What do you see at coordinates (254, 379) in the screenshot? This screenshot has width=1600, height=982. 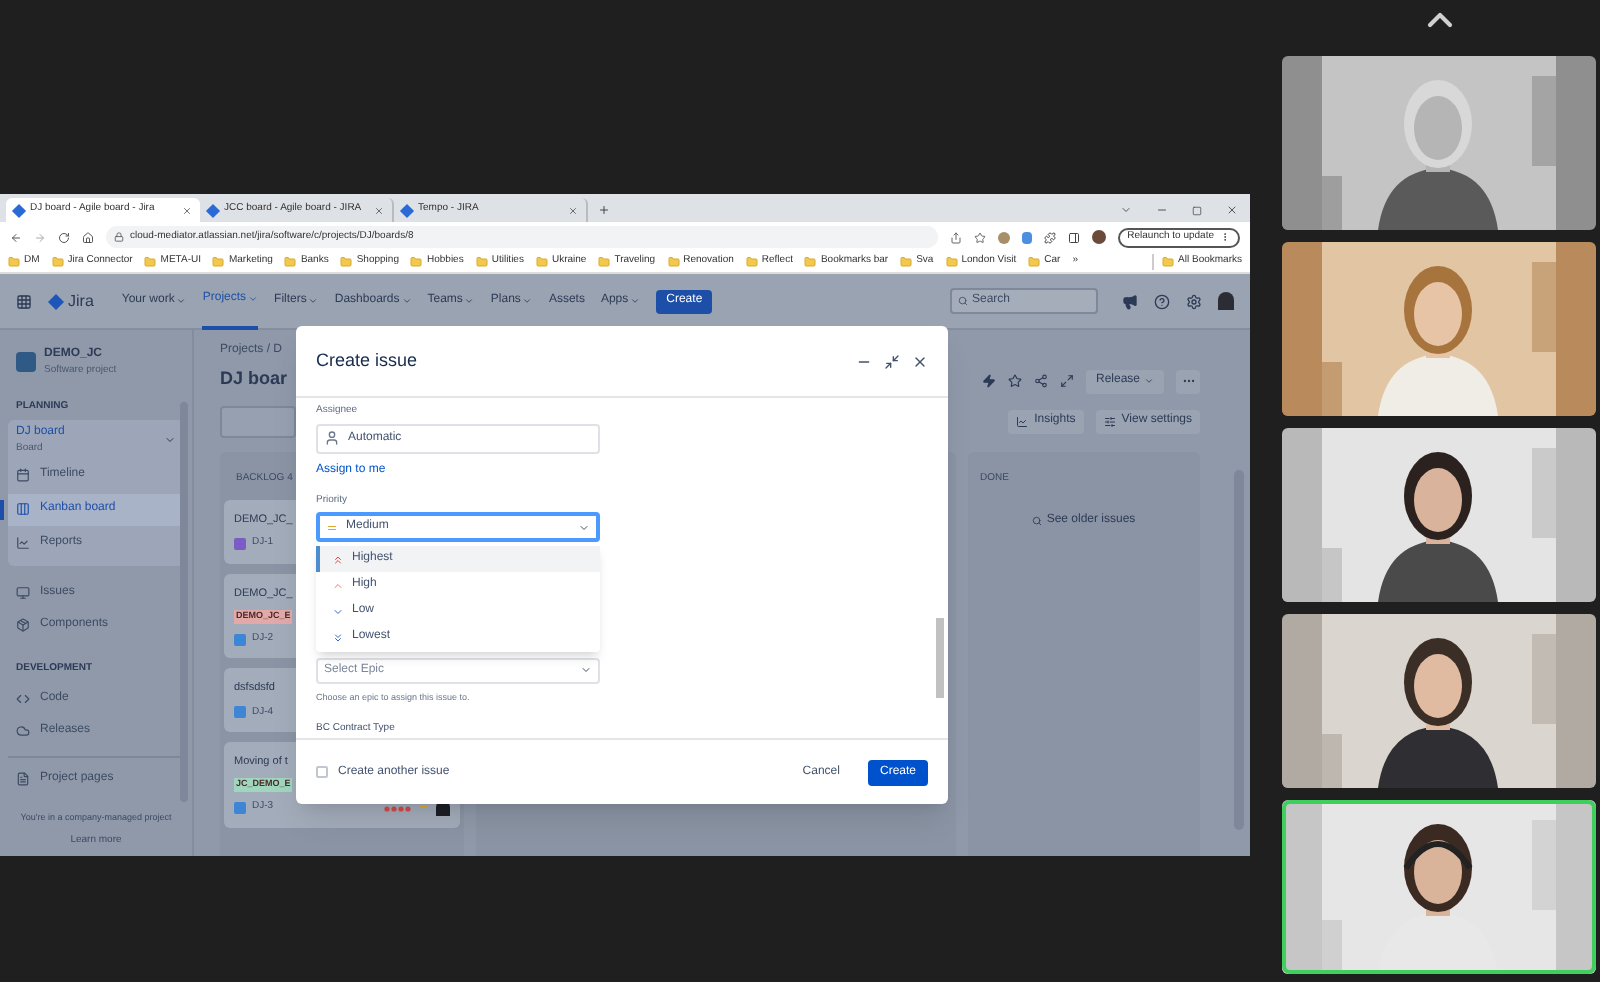 I see `board-title: DJ boar` at bounding box center [254, 379].